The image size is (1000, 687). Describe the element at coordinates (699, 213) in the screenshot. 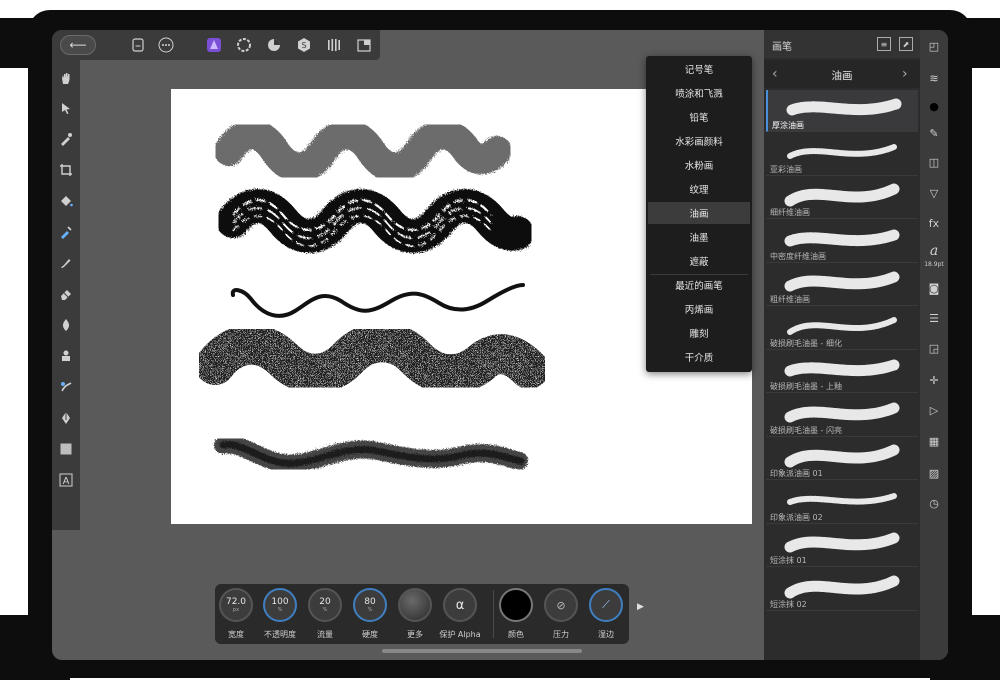

I see `category-item-selected: 油画` at that location.